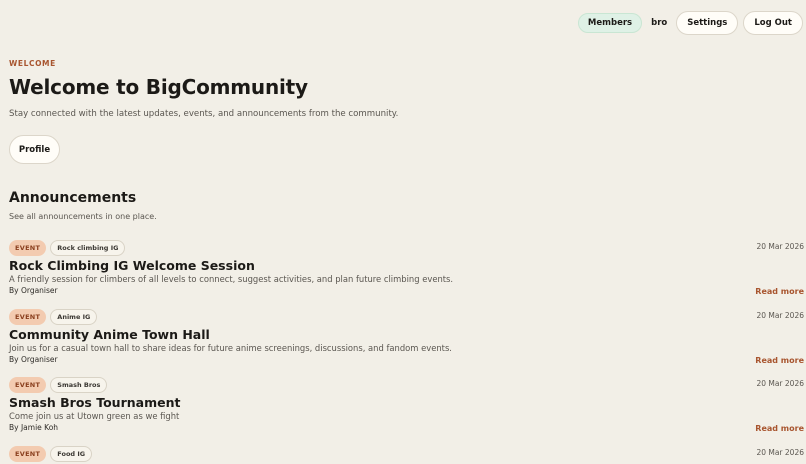  I want to click on announcement-title: Rock Climbing IG Welcome Session, so click(132, 265).